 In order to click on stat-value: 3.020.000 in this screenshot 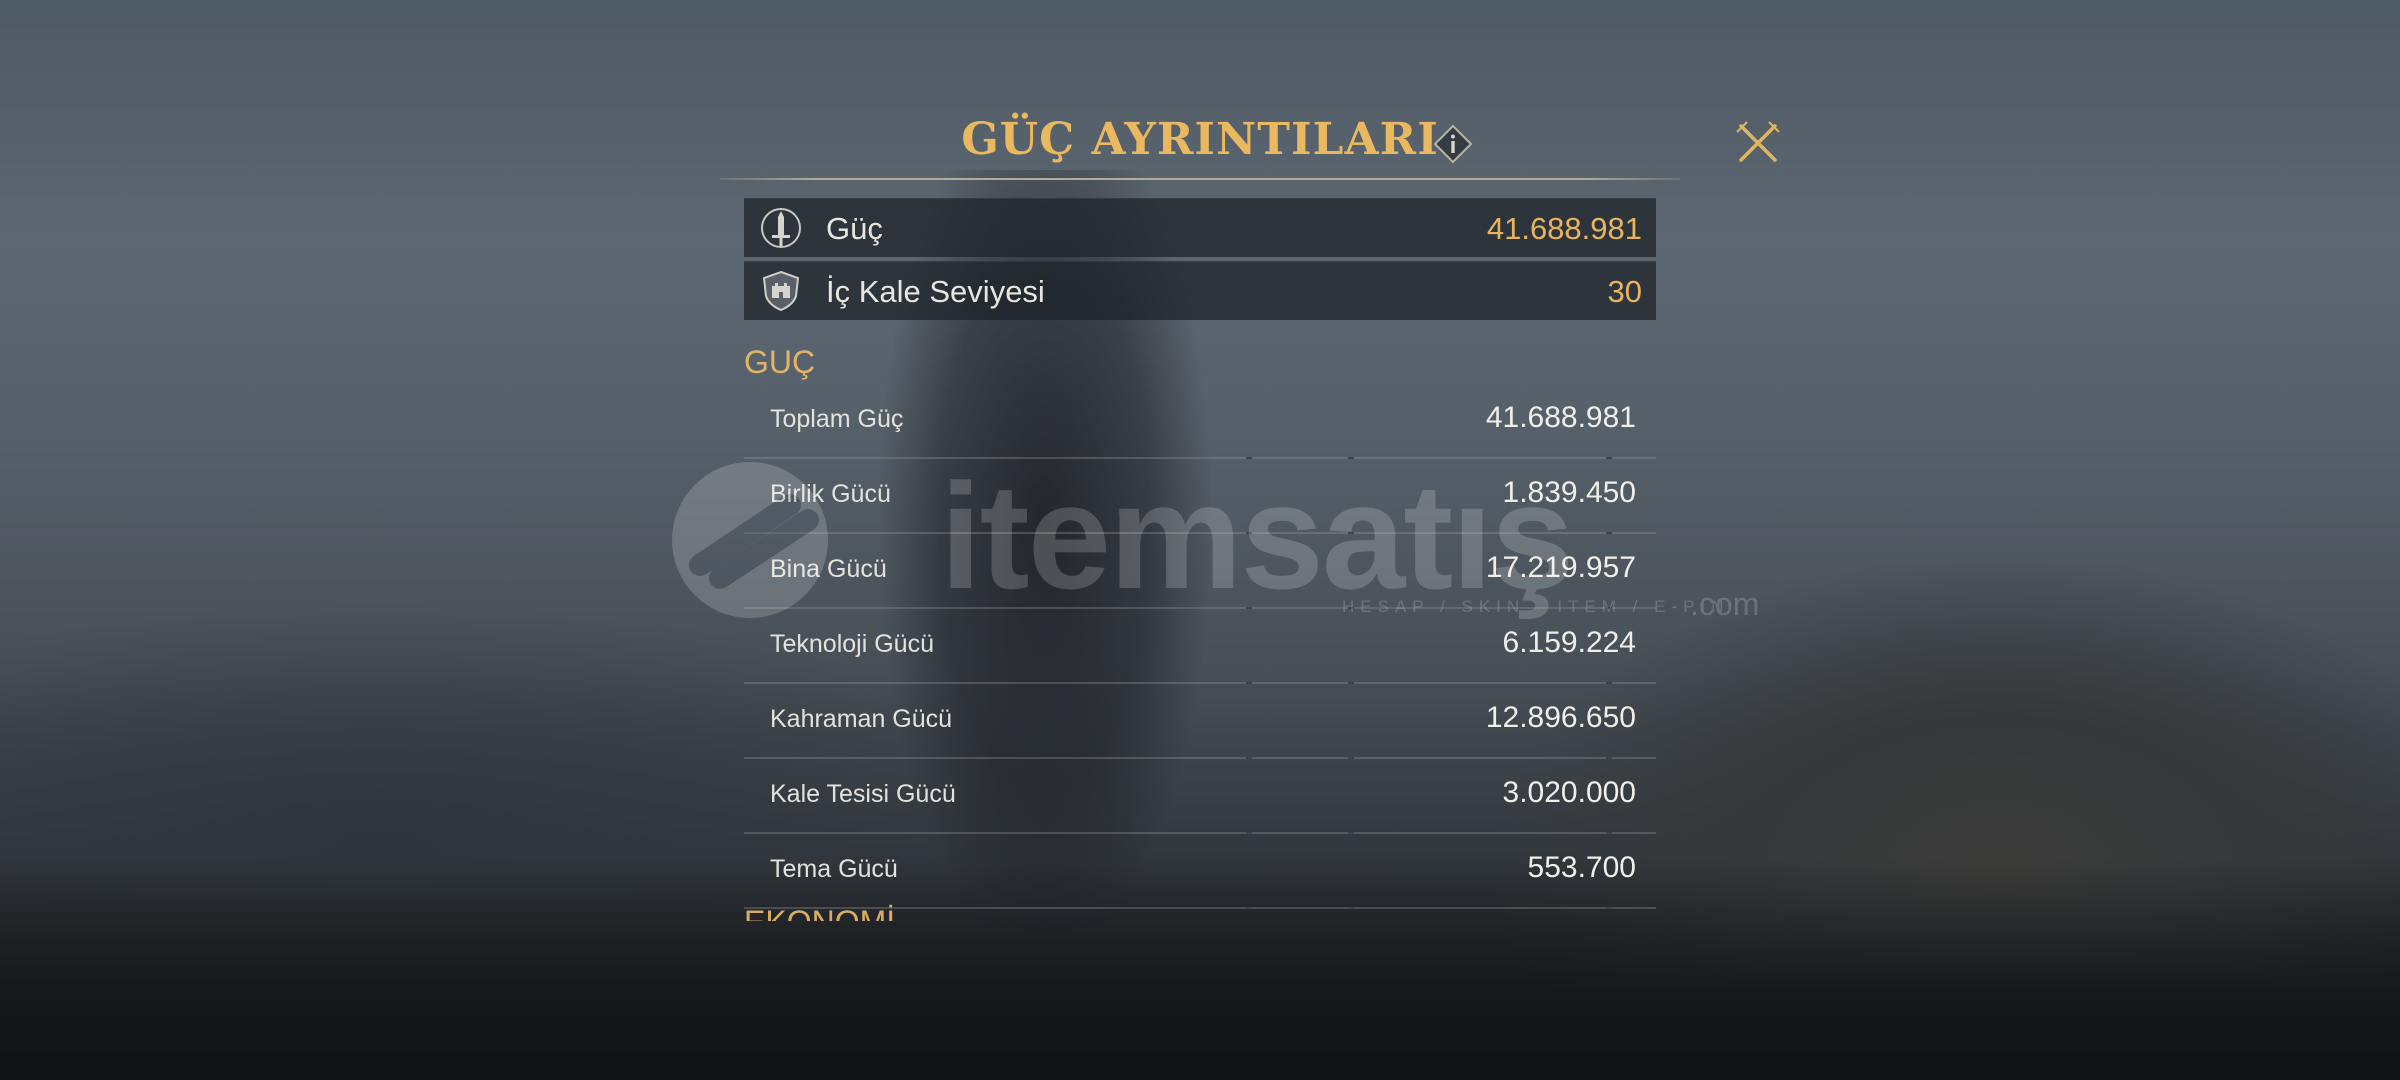, I will do `click(1569, 792)`.